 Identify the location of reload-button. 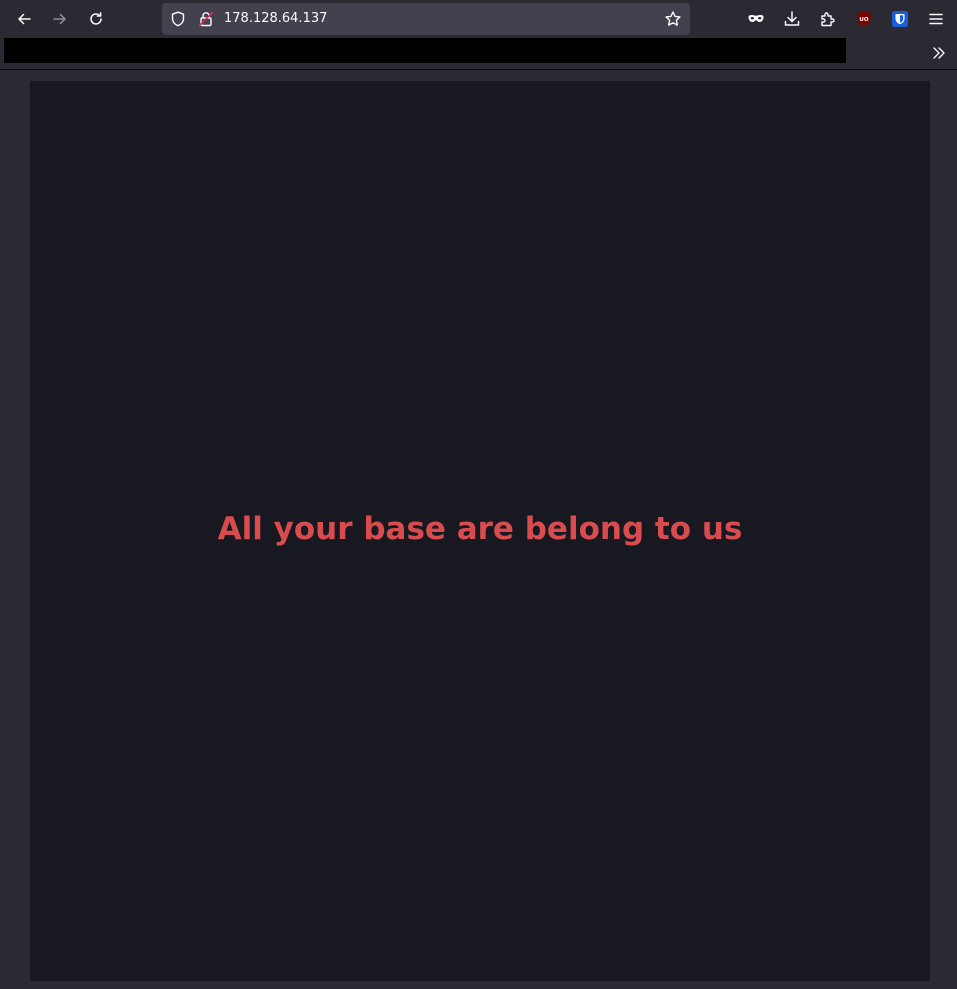
(96, 19).